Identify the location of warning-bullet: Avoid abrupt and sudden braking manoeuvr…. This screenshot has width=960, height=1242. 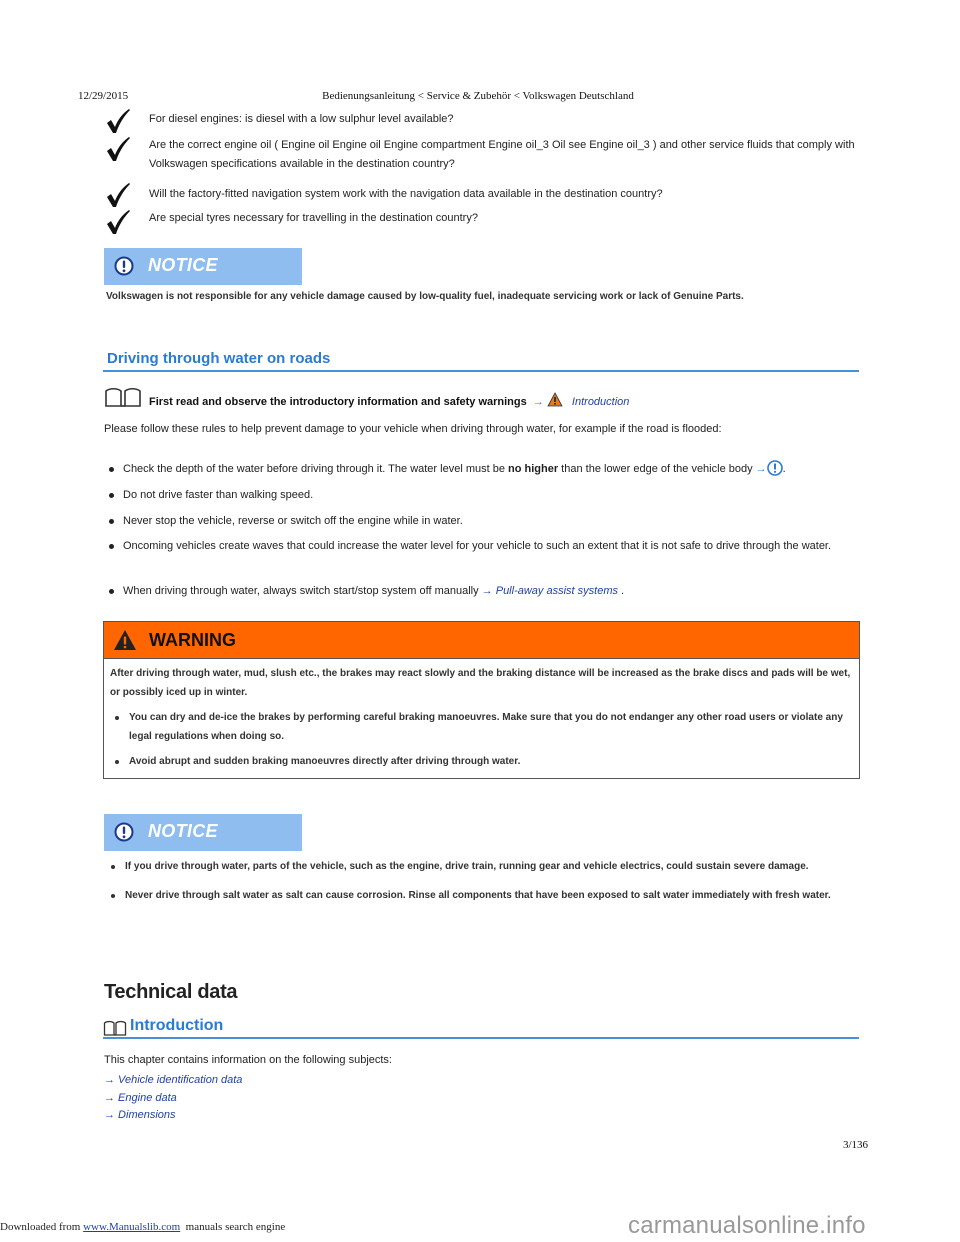
(482, 761).